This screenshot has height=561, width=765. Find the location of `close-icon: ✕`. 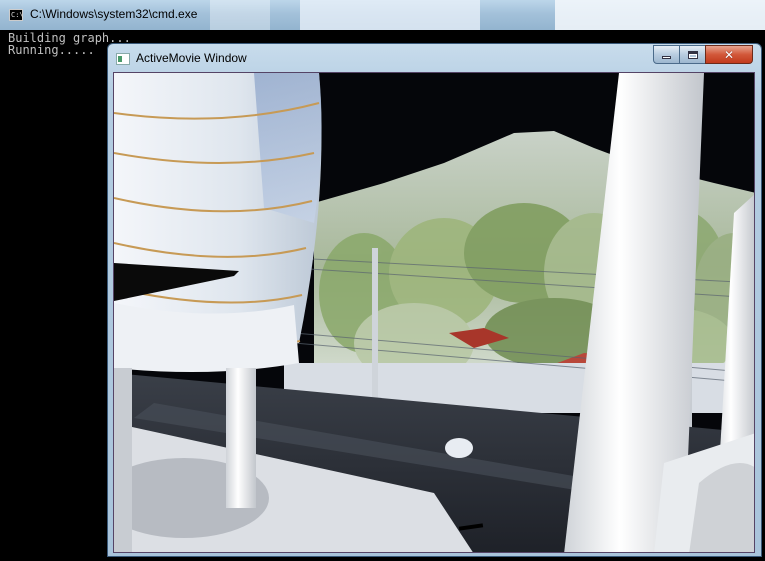

close-icon: ✕ is located at coordinates (729, 54).